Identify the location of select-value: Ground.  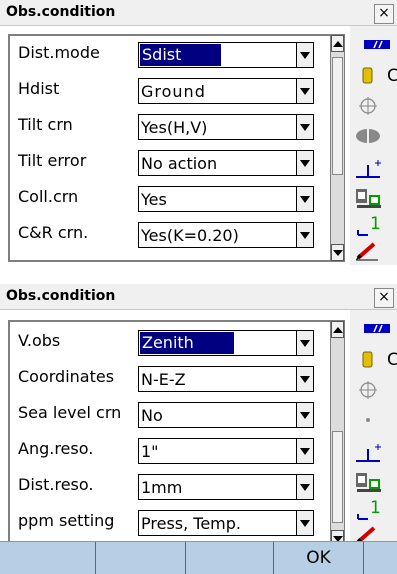
(173, 91).